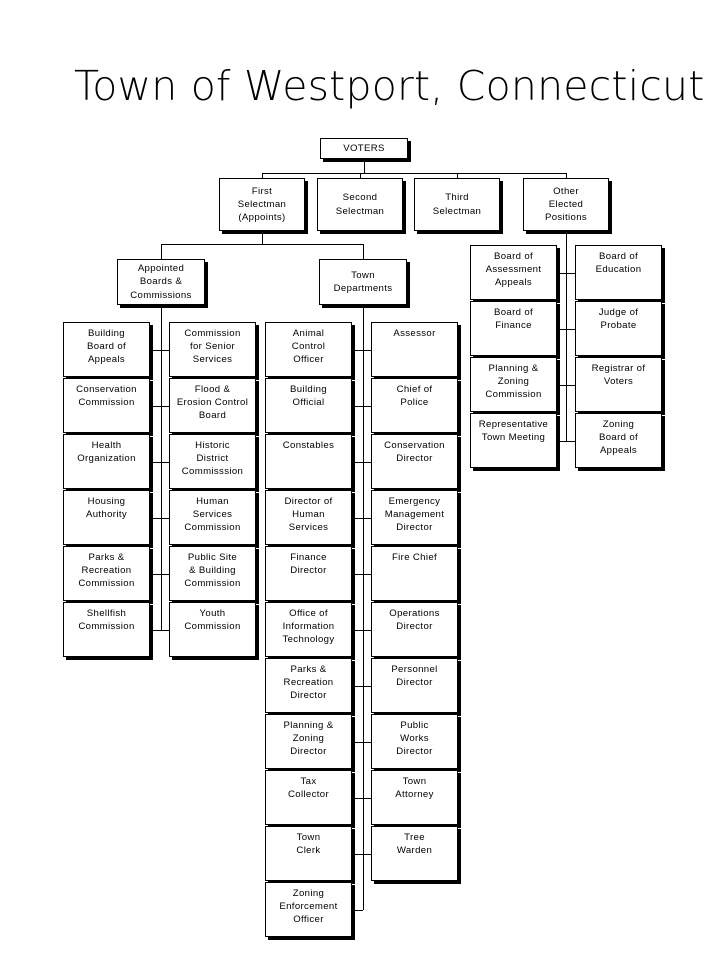 The width and height of the screenshot is (720, 960). Describe the element at coordinates (308, 349) in the screenshot. I see `node-animal-control-officer: Animal Control Officer` at that location.